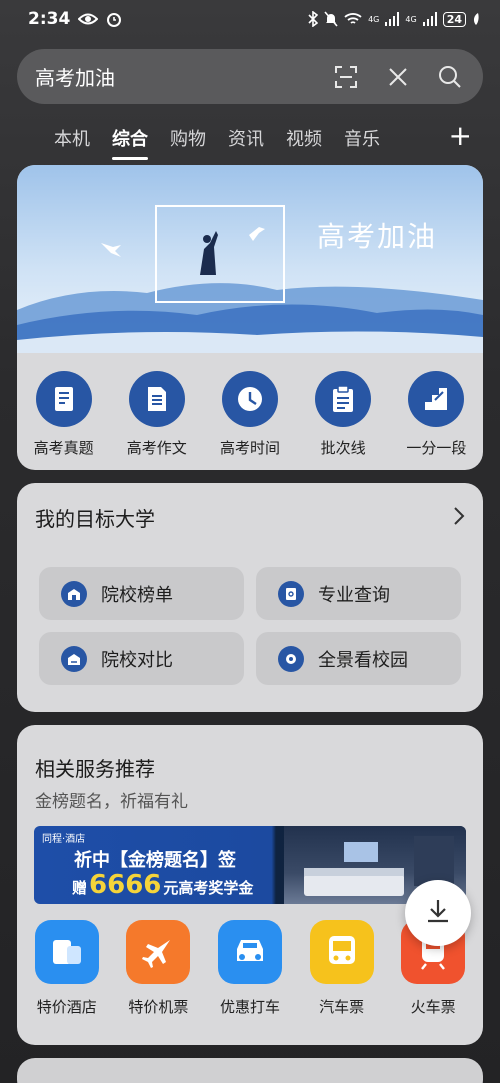 The image size is (500, 1083). What do you see at coordinates (343, 448) in the screenshot?
I see `shortcut-label: 批次线` at bounding box center [343, 448].